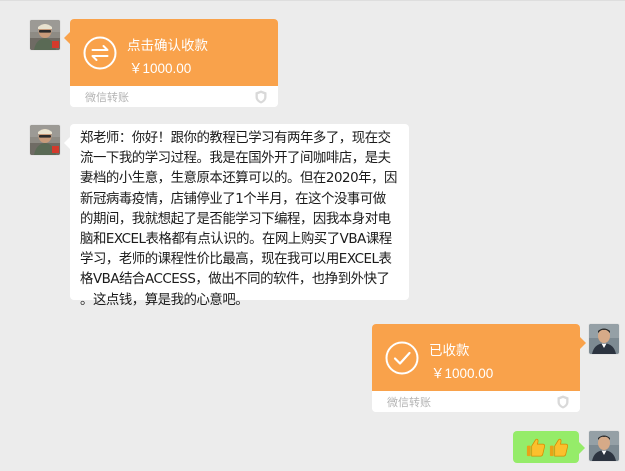 The height and width of the screenshot is (471, 625). Describe the element at coordinates (312, 0) in the screenshot. I see `top-divider` at that location.